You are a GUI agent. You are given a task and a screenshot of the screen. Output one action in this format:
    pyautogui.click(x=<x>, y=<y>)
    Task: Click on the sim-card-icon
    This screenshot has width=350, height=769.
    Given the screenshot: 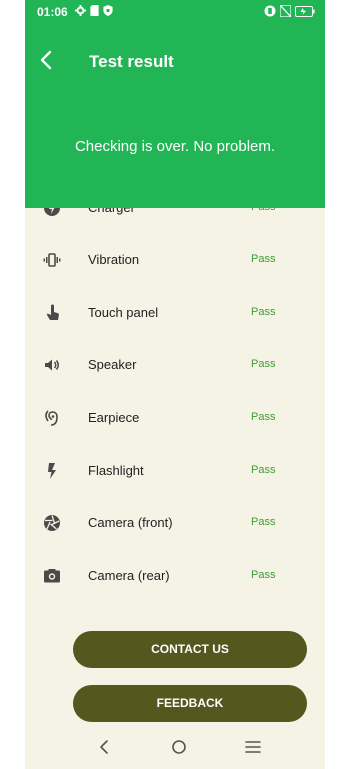 What is the action you would take?
    pyautogui.click(x=94, y=10)
    